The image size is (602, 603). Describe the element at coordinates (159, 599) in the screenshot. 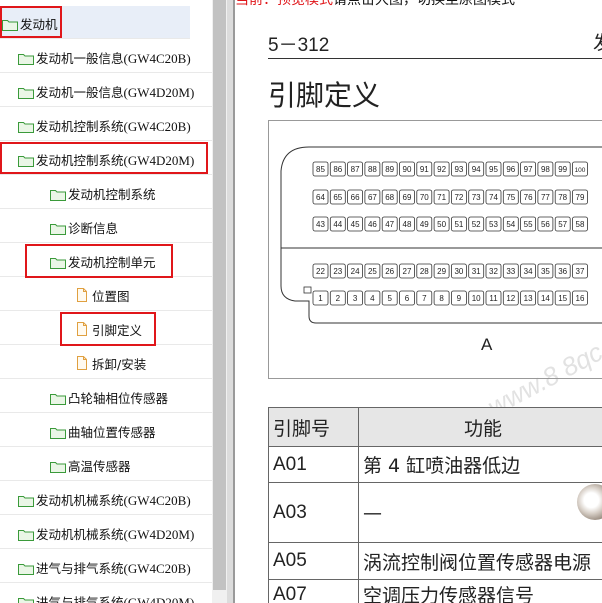

I see `tree-item-model-code: (GW4D20M)` at that location.